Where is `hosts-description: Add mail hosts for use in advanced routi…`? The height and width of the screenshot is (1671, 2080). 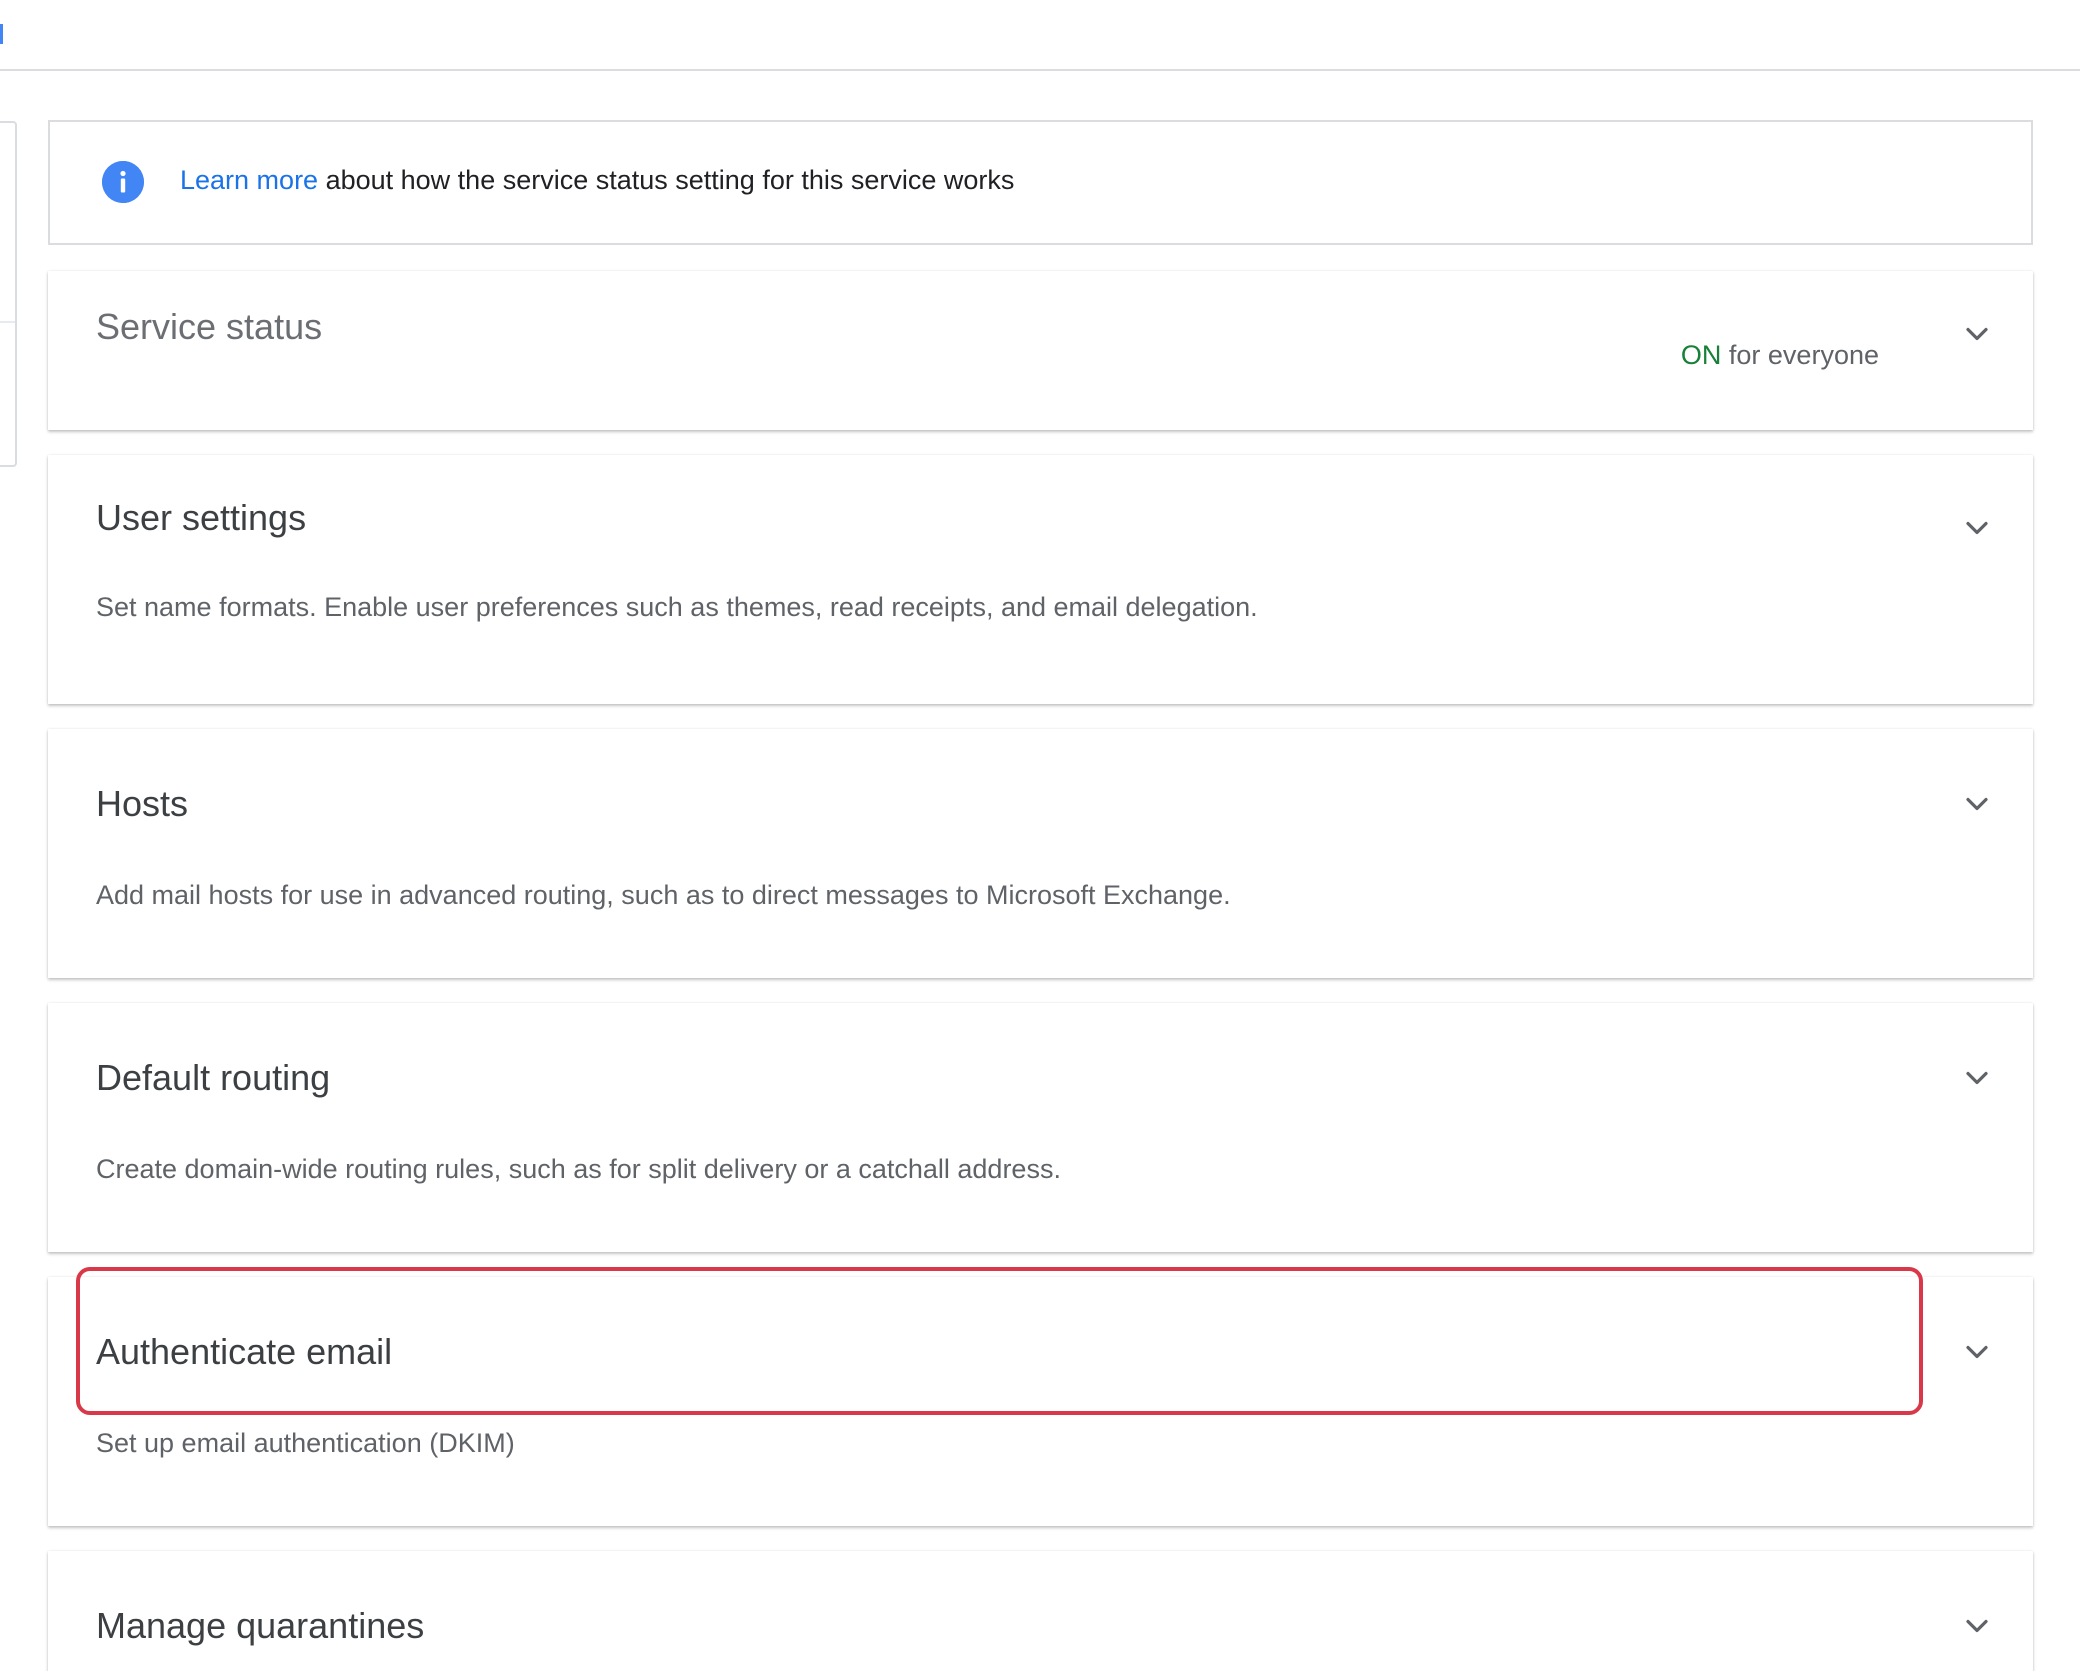 hosts-description: Add mail hosts for use in advanced routi… is located at coordinates (663, 895).